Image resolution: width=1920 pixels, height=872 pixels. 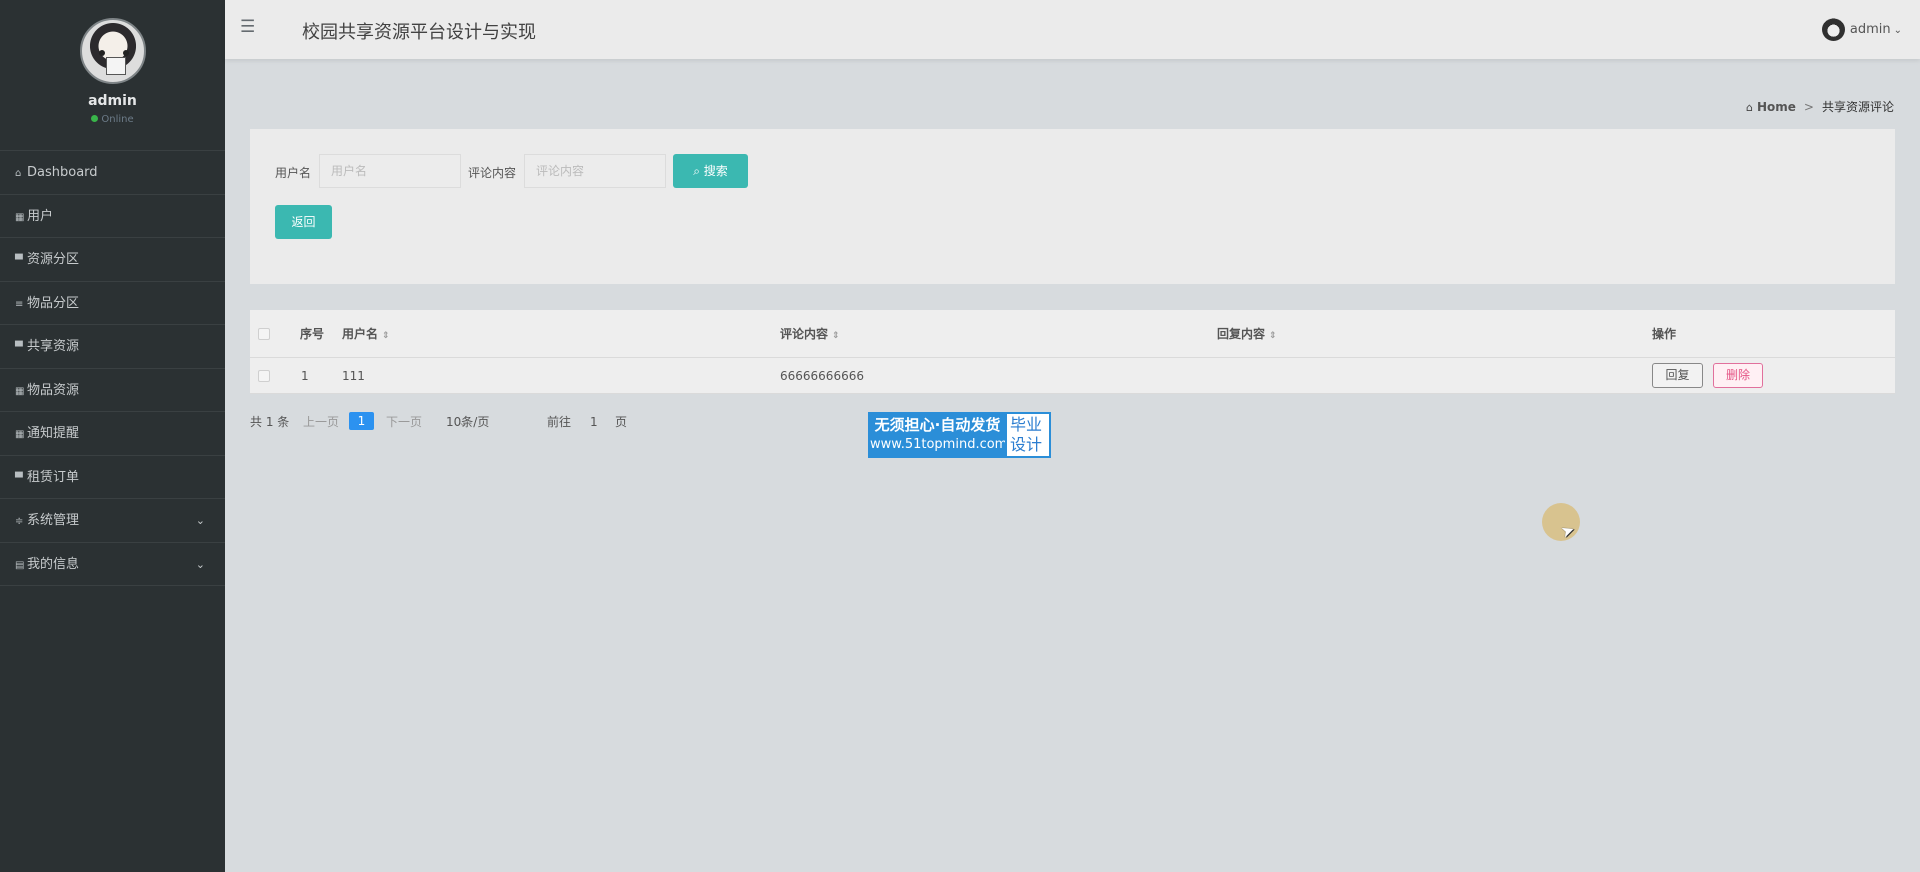 I want to click on sidebar-item-label: 物品资源, so click(x=53, y=390).